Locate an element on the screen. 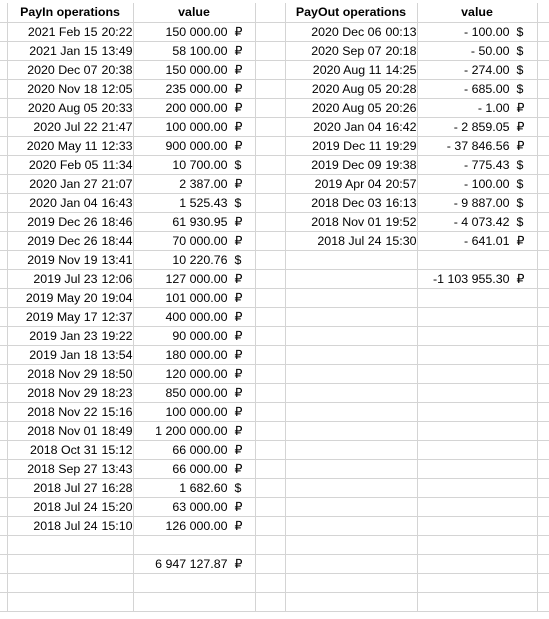  payin-operation-cell: 2018 Oct 31 15:12 is located at coordinates (70, 450).